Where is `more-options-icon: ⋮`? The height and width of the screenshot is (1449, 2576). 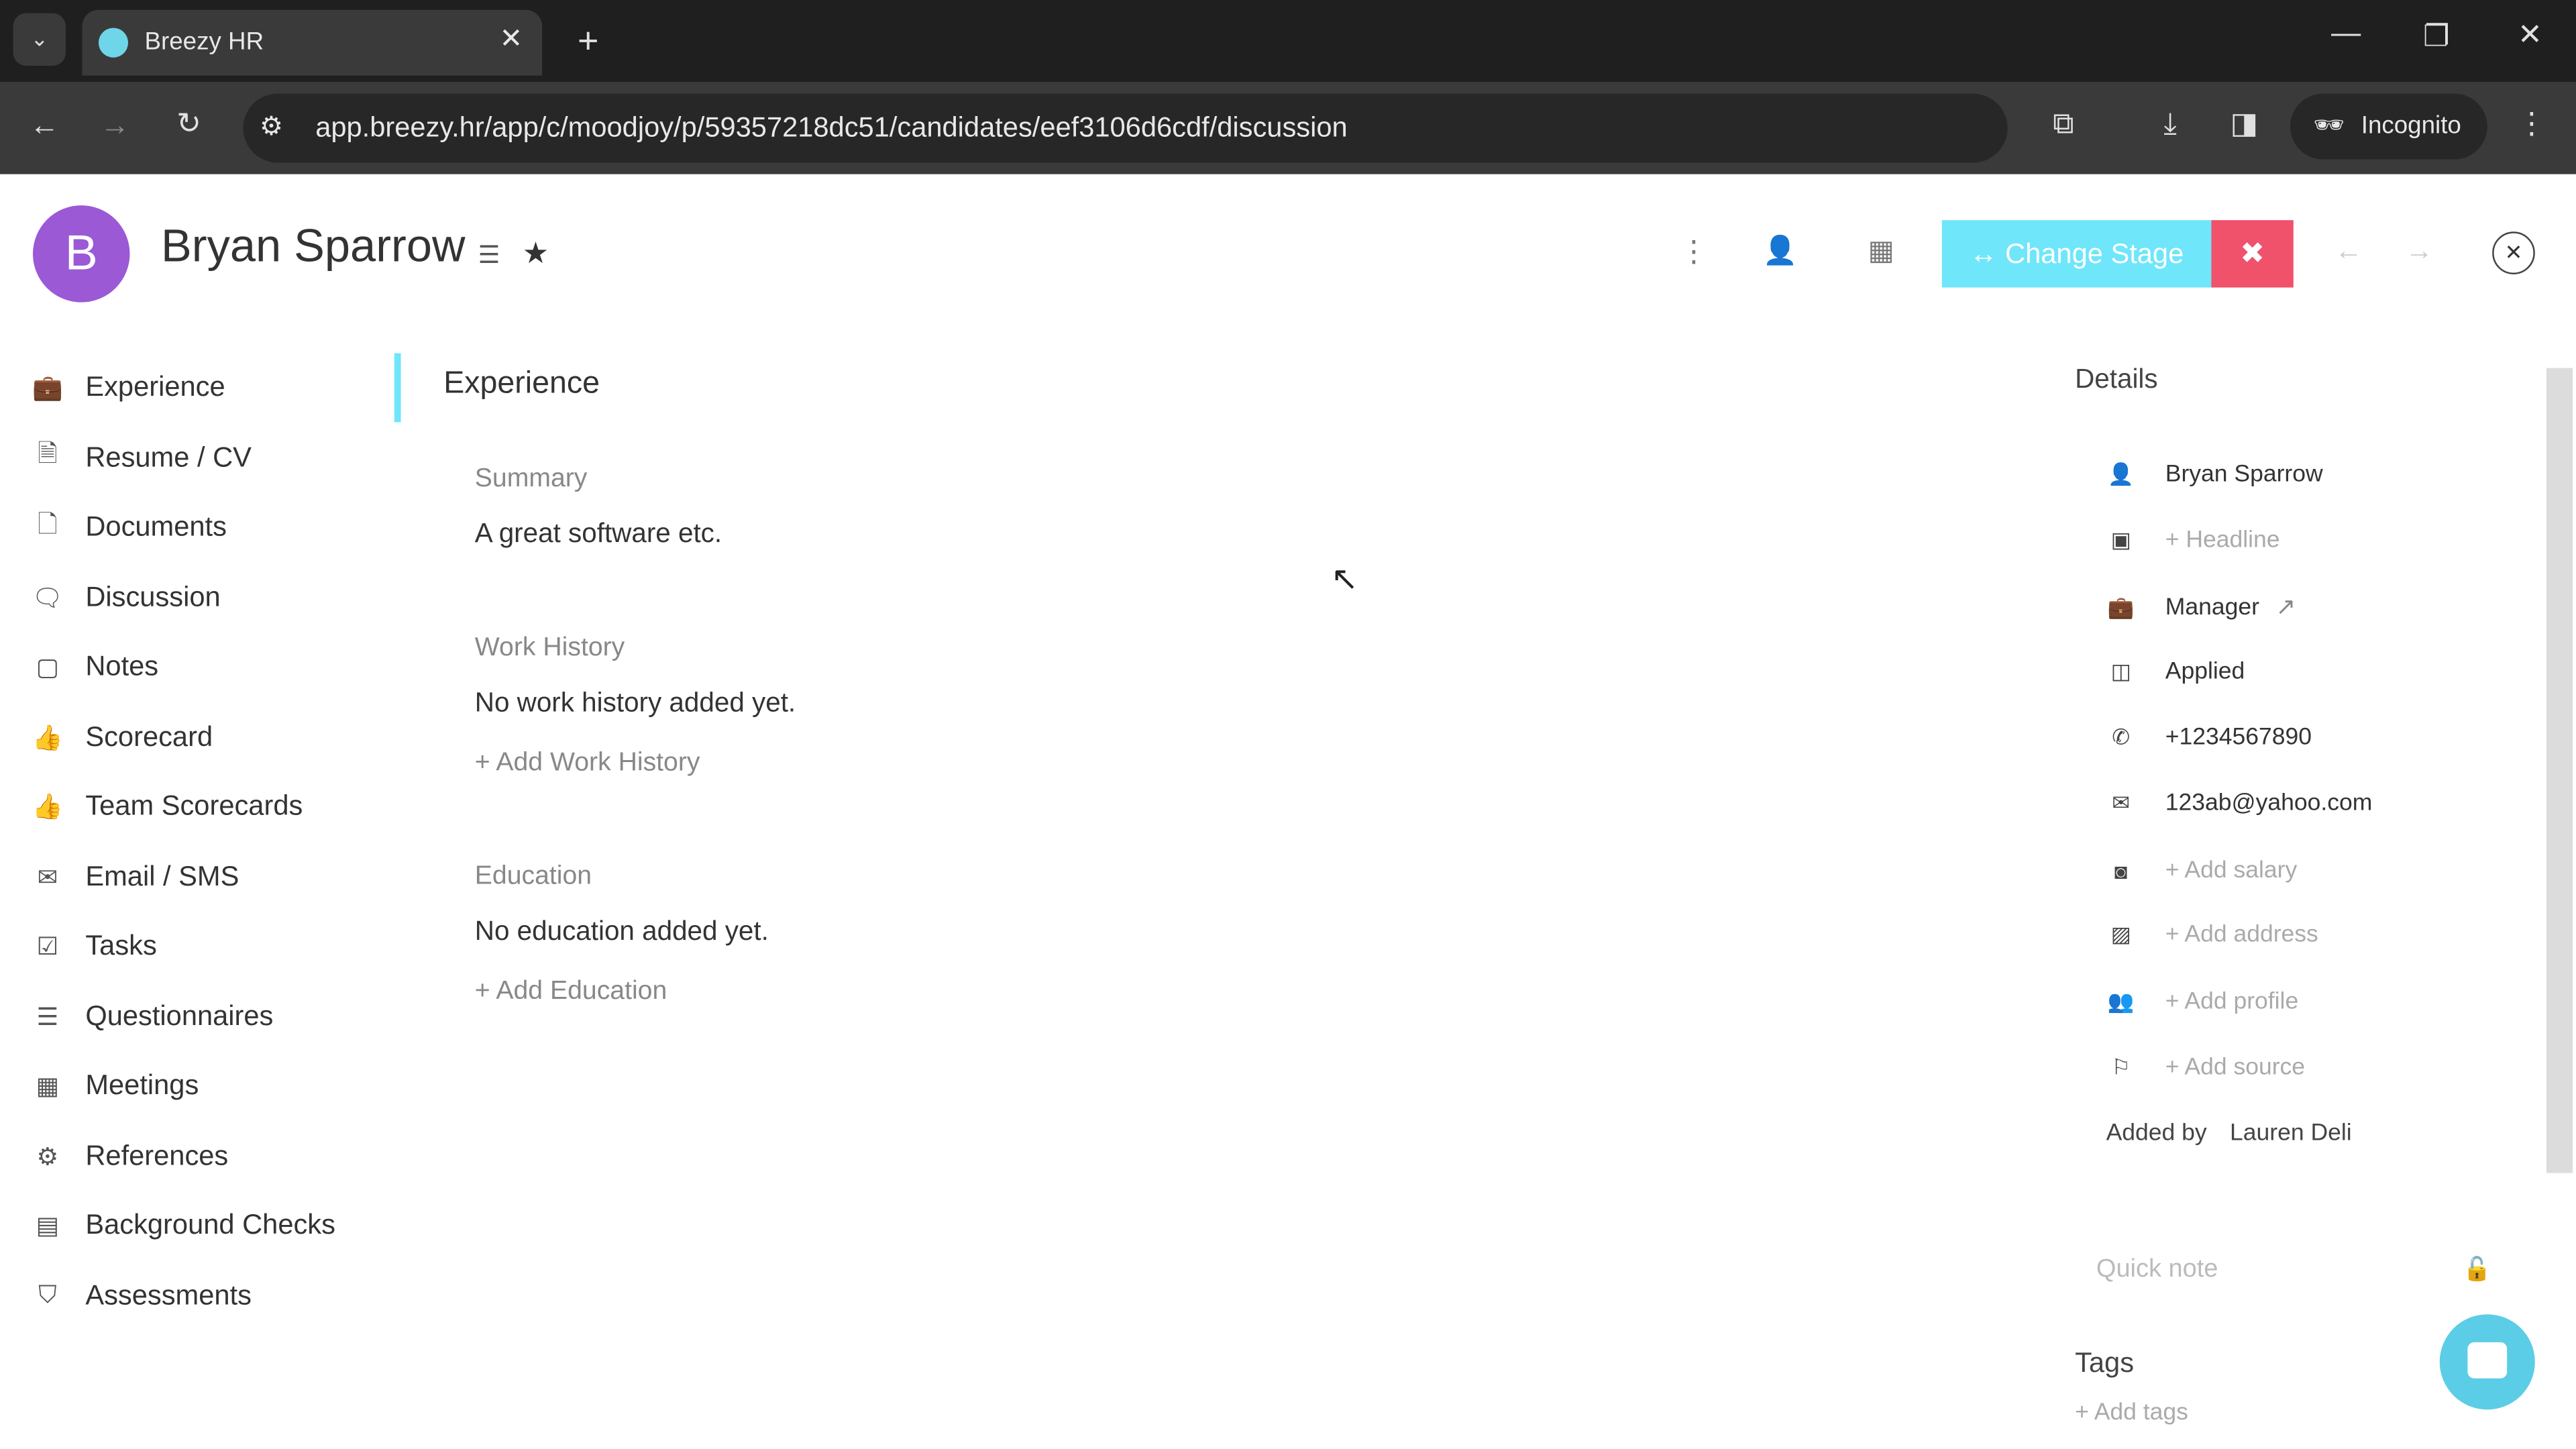 more-options-icon: ⋮ is located at coordinates (1694, 252).